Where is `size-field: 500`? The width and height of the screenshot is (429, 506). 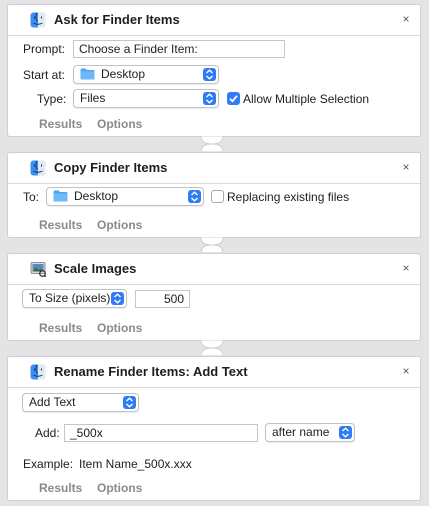 size-field: 500 is located at coordinates (162, 299).